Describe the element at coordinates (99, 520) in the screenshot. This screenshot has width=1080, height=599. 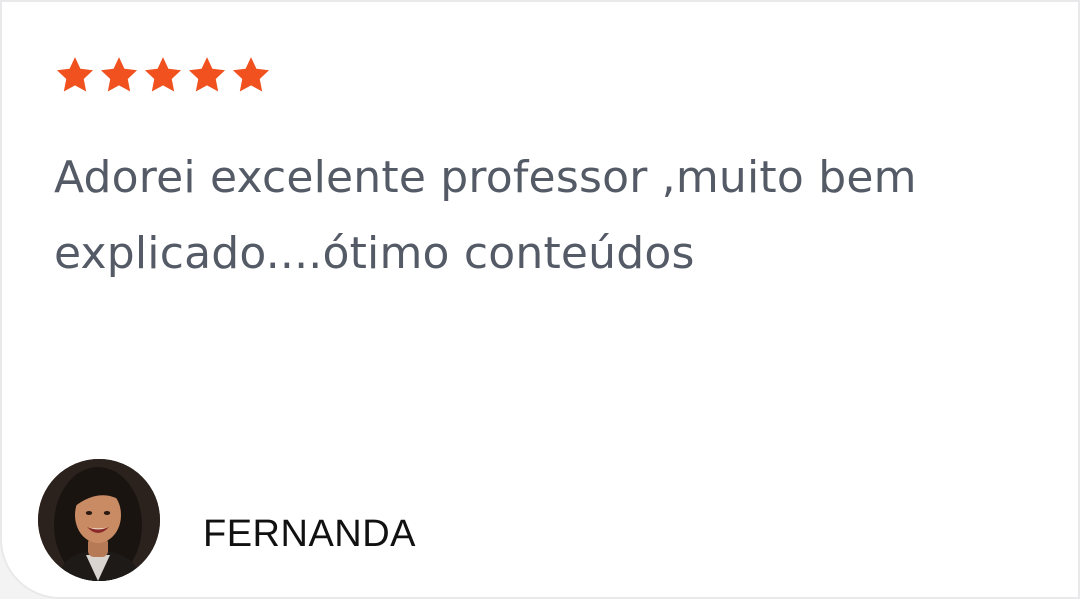
I see `avatar` at that location.